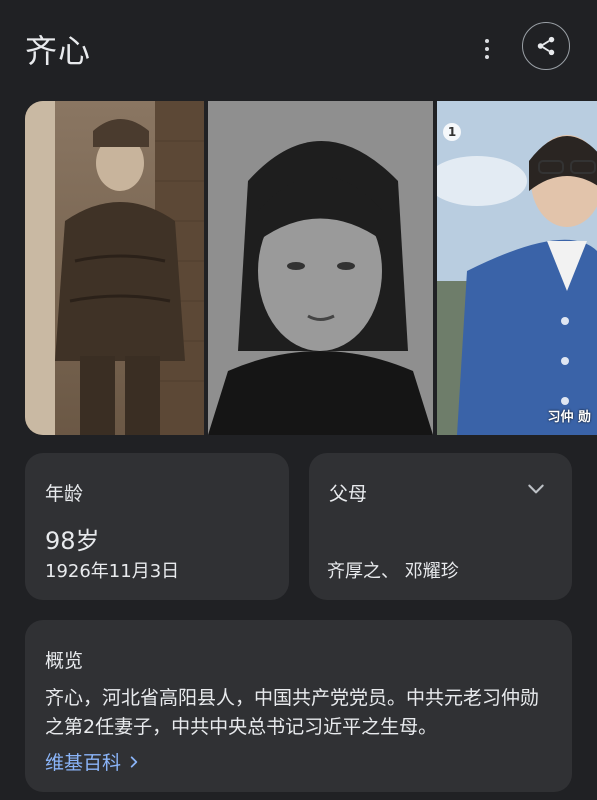 Image resolution: width=597 pixels, height=800 pixels. I want to click on chevron-down-icon, so click(536, 489).